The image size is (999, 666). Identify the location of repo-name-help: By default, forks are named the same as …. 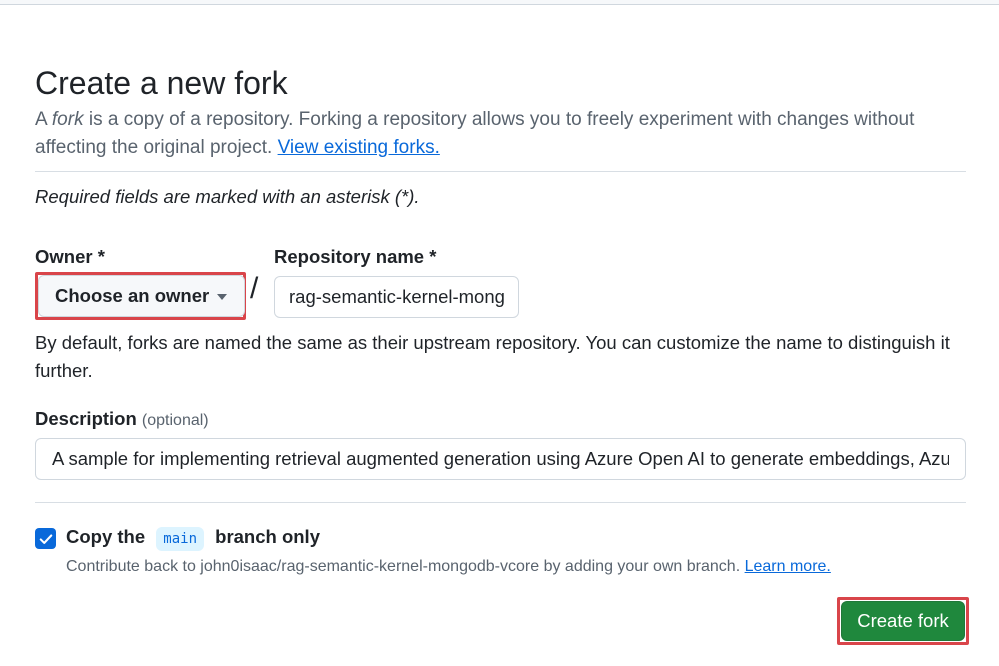
(492, 356).